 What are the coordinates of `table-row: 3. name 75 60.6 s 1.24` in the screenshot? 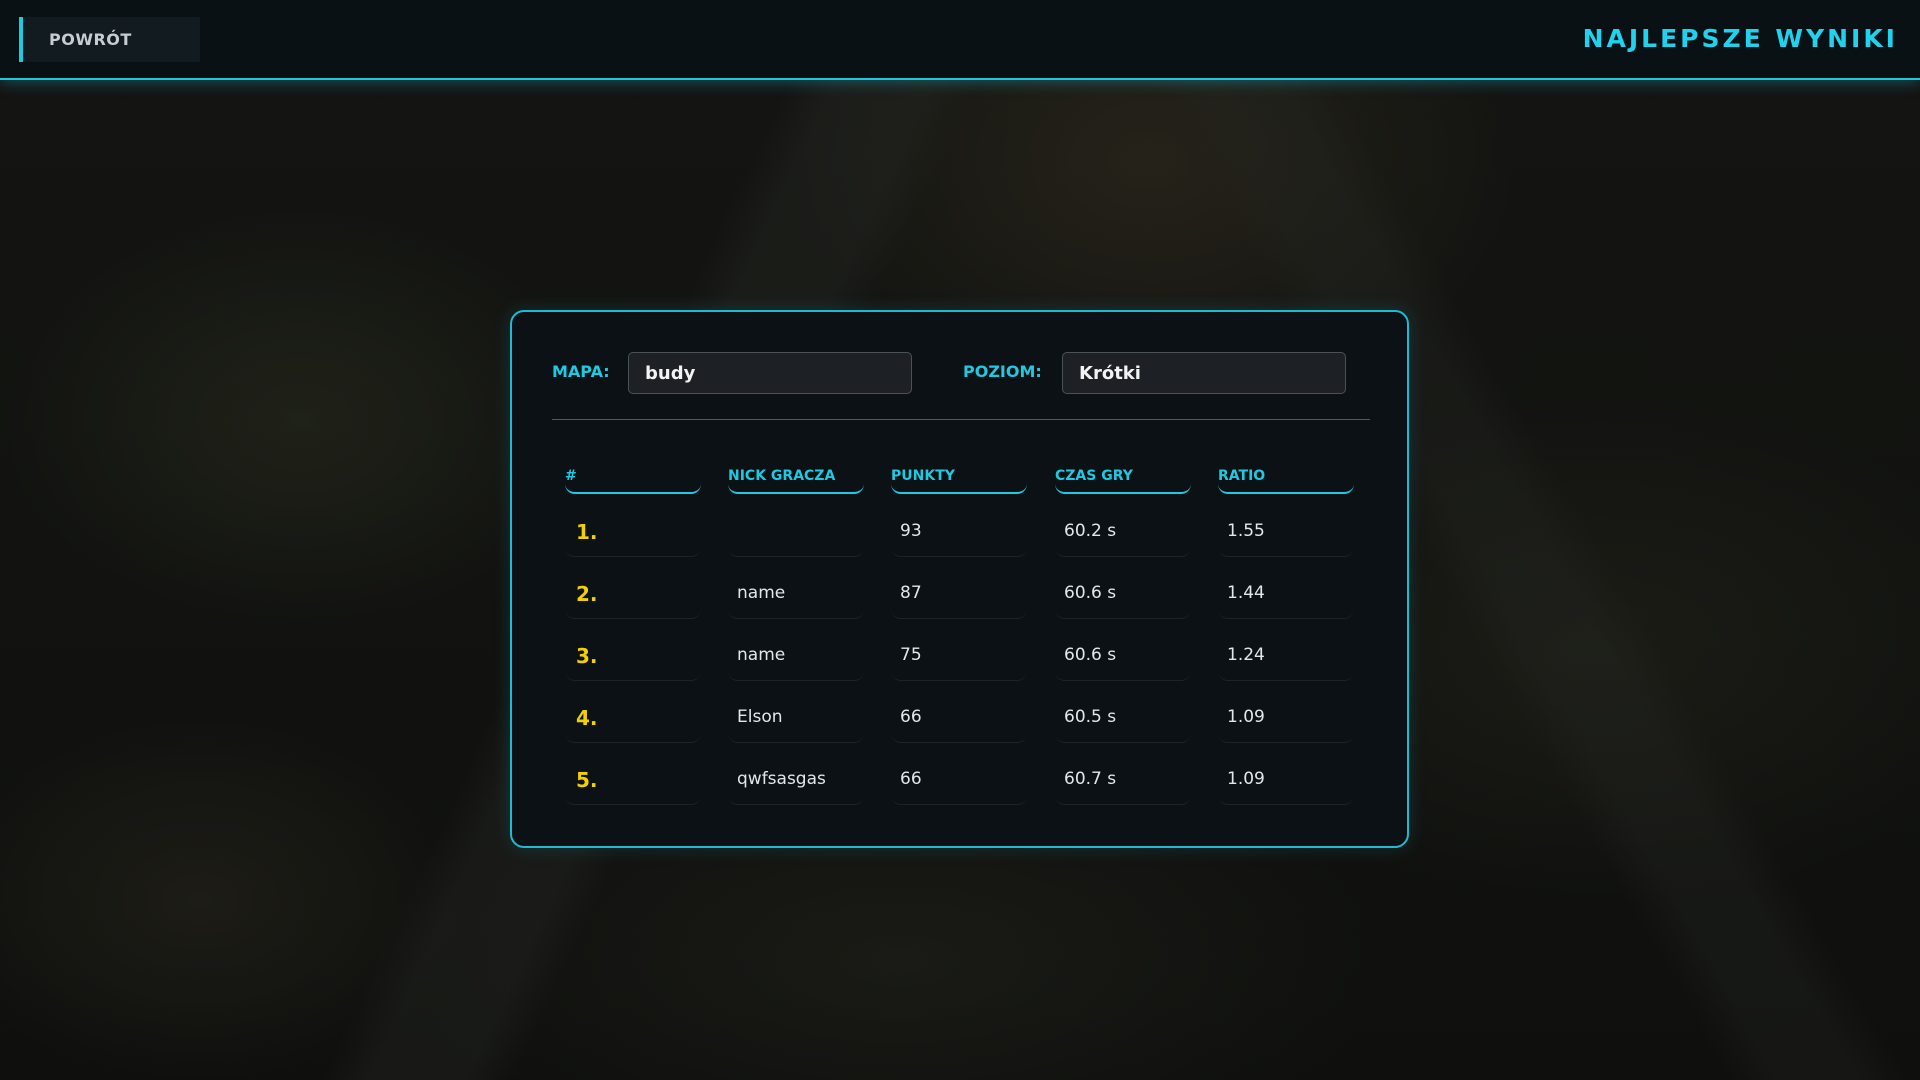 It's located at (961, 666).